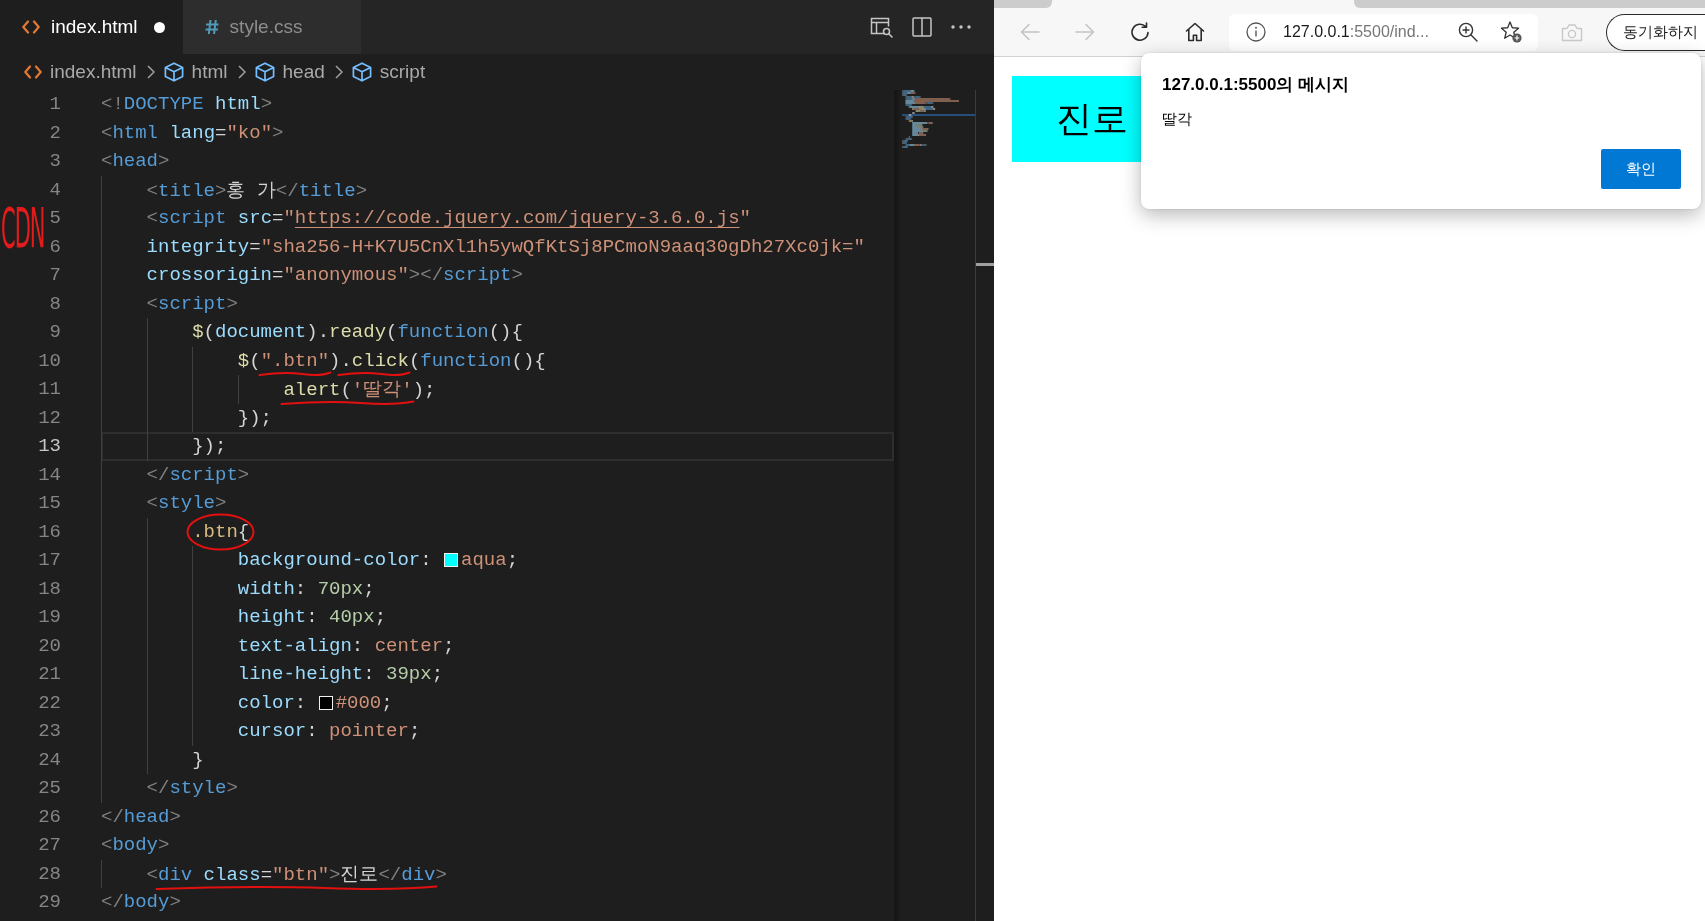 This screenshot has width=1705, height=921. Describe the element at coordinates (195, 72) in the screenshot. I see `breadcrumb-item: html` at that location.